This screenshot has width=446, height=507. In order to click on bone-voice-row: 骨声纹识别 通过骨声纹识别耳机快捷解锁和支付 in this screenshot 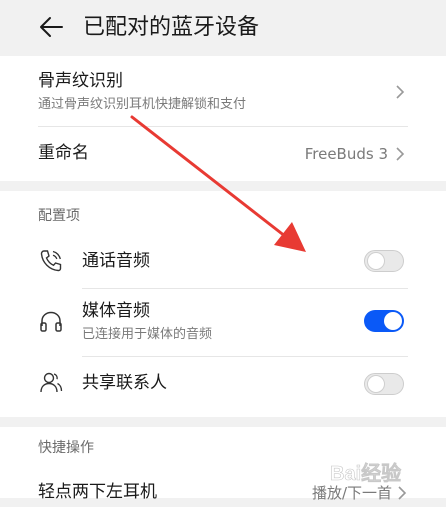, I will do `click(223, 91)`.